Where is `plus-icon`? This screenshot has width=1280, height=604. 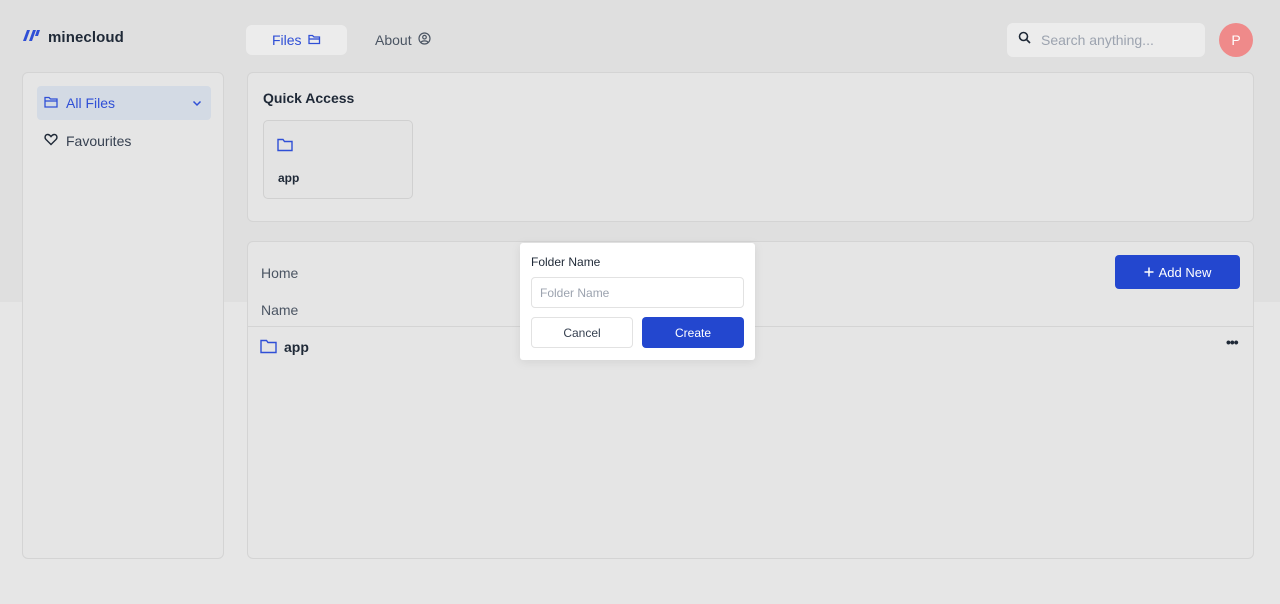
plus-icon is located at coordinates (1149, 272).